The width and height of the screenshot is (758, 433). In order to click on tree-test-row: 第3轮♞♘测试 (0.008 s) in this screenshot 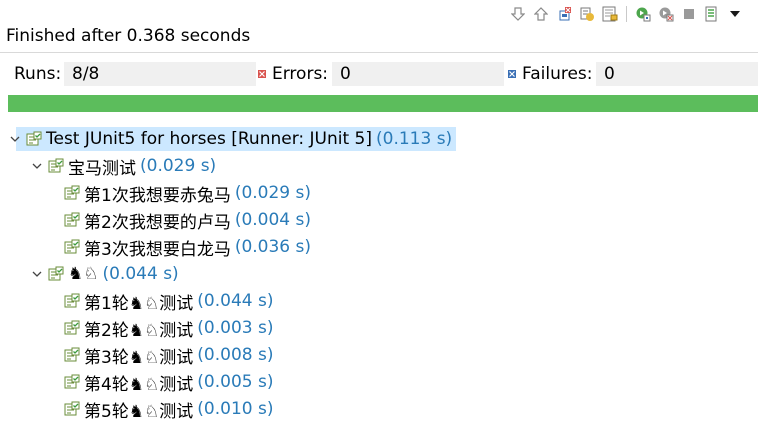, I will do `click(169, 355)`.